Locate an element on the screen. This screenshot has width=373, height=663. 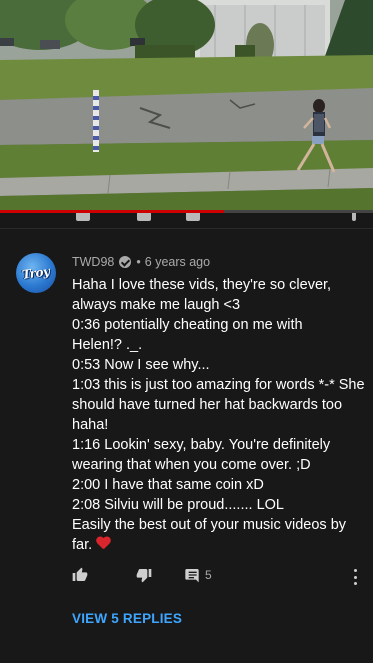
video-actions-row is located at coordinates (186, 218).